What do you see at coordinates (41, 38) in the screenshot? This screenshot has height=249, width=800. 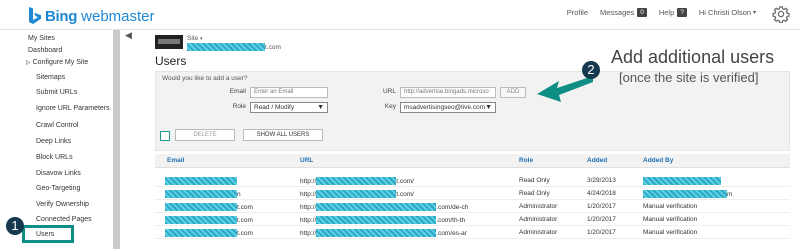 I see `sidebar-item-my-sites: My Sites` at bounding box center [41, 38].